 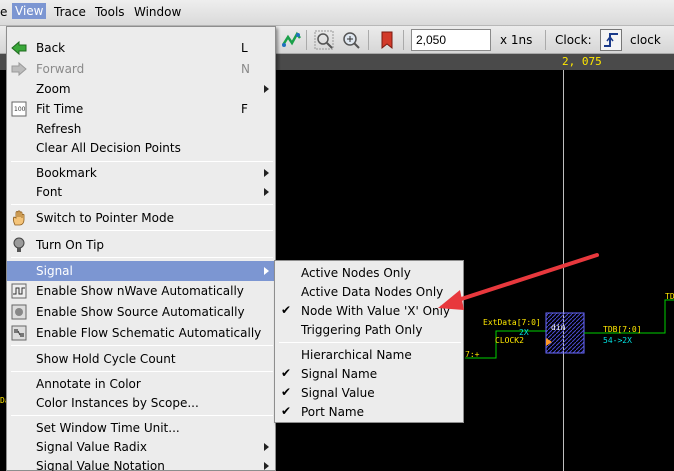 What do you see at coordinates (669, 296) in the screenshot?
I see `signal-label-td: TD` at bounding box center [669, 296].